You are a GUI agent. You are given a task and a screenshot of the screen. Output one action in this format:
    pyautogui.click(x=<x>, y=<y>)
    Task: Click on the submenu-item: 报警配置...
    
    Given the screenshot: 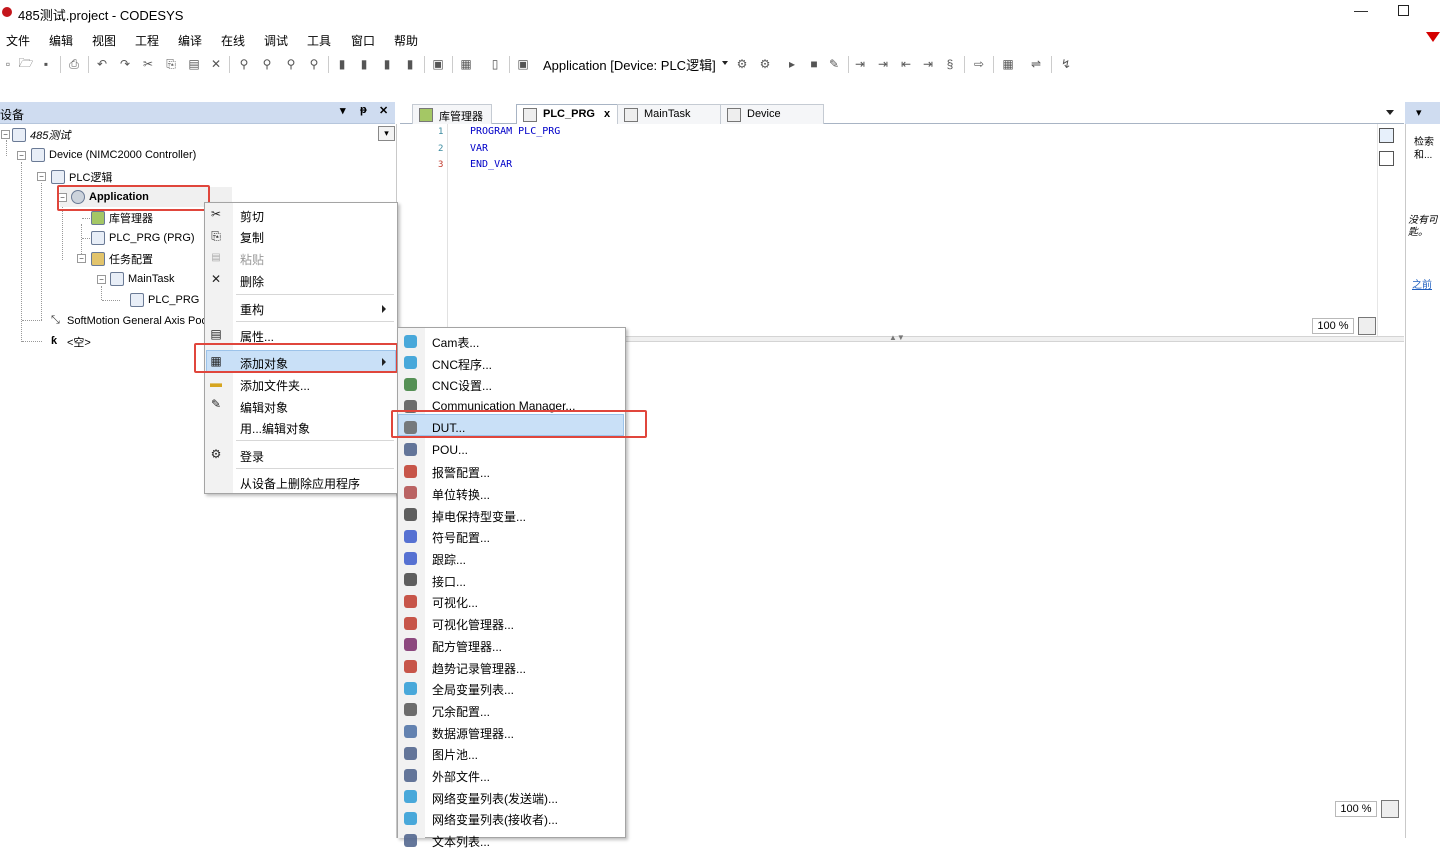 What is the action you would take?
    pyautogui.click(x=461, y=472)
    